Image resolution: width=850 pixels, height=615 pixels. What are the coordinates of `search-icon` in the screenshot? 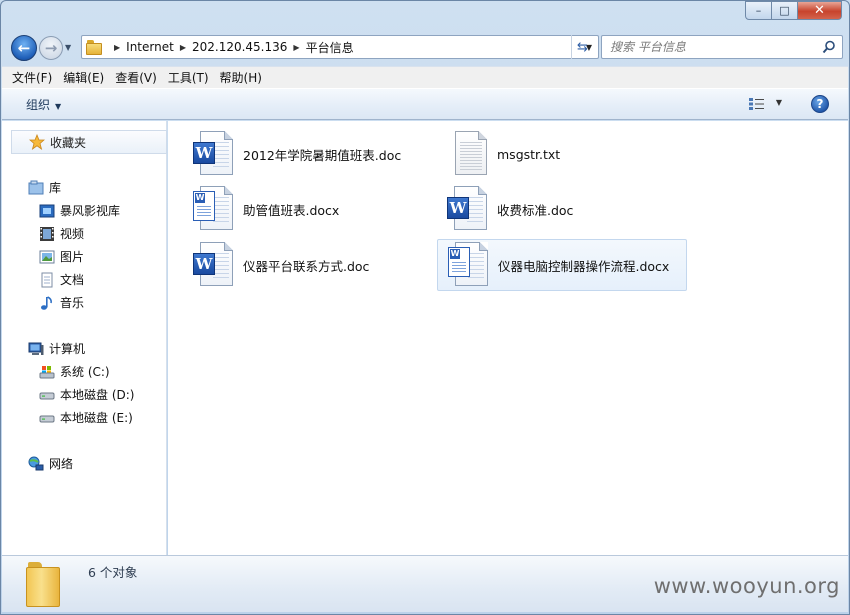 It's located at (829, 47).